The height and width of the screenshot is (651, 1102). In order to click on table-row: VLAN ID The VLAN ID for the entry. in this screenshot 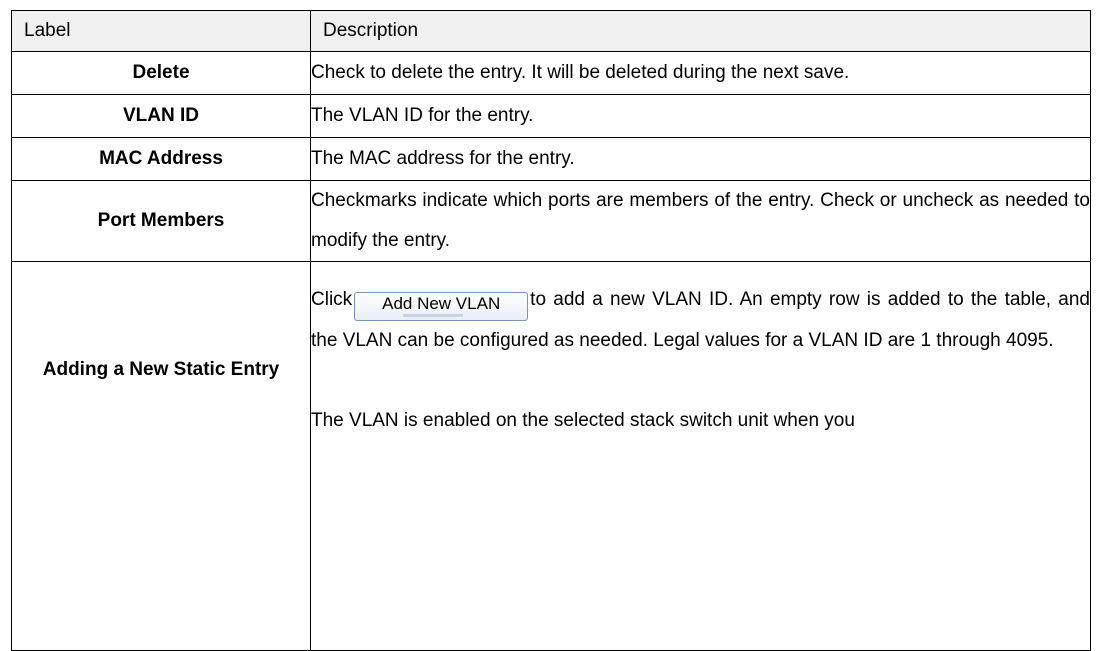, I will do `click(551, 116)`.